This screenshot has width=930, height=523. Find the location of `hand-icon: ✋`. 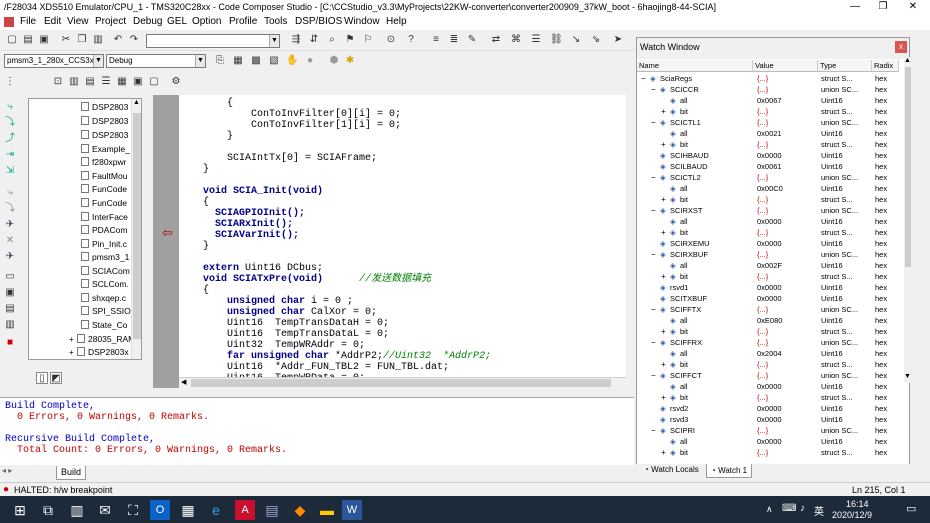

hand-icon: ✋ is located at coordinates (292, 61).